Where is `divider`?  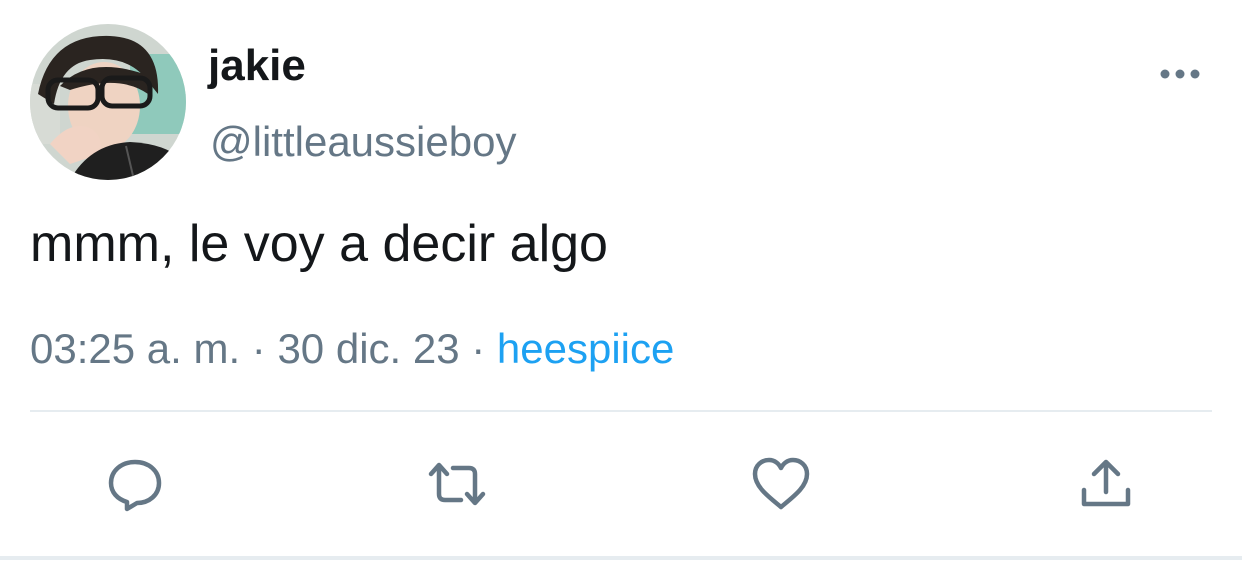
divider is located at coordinates (621, 411).